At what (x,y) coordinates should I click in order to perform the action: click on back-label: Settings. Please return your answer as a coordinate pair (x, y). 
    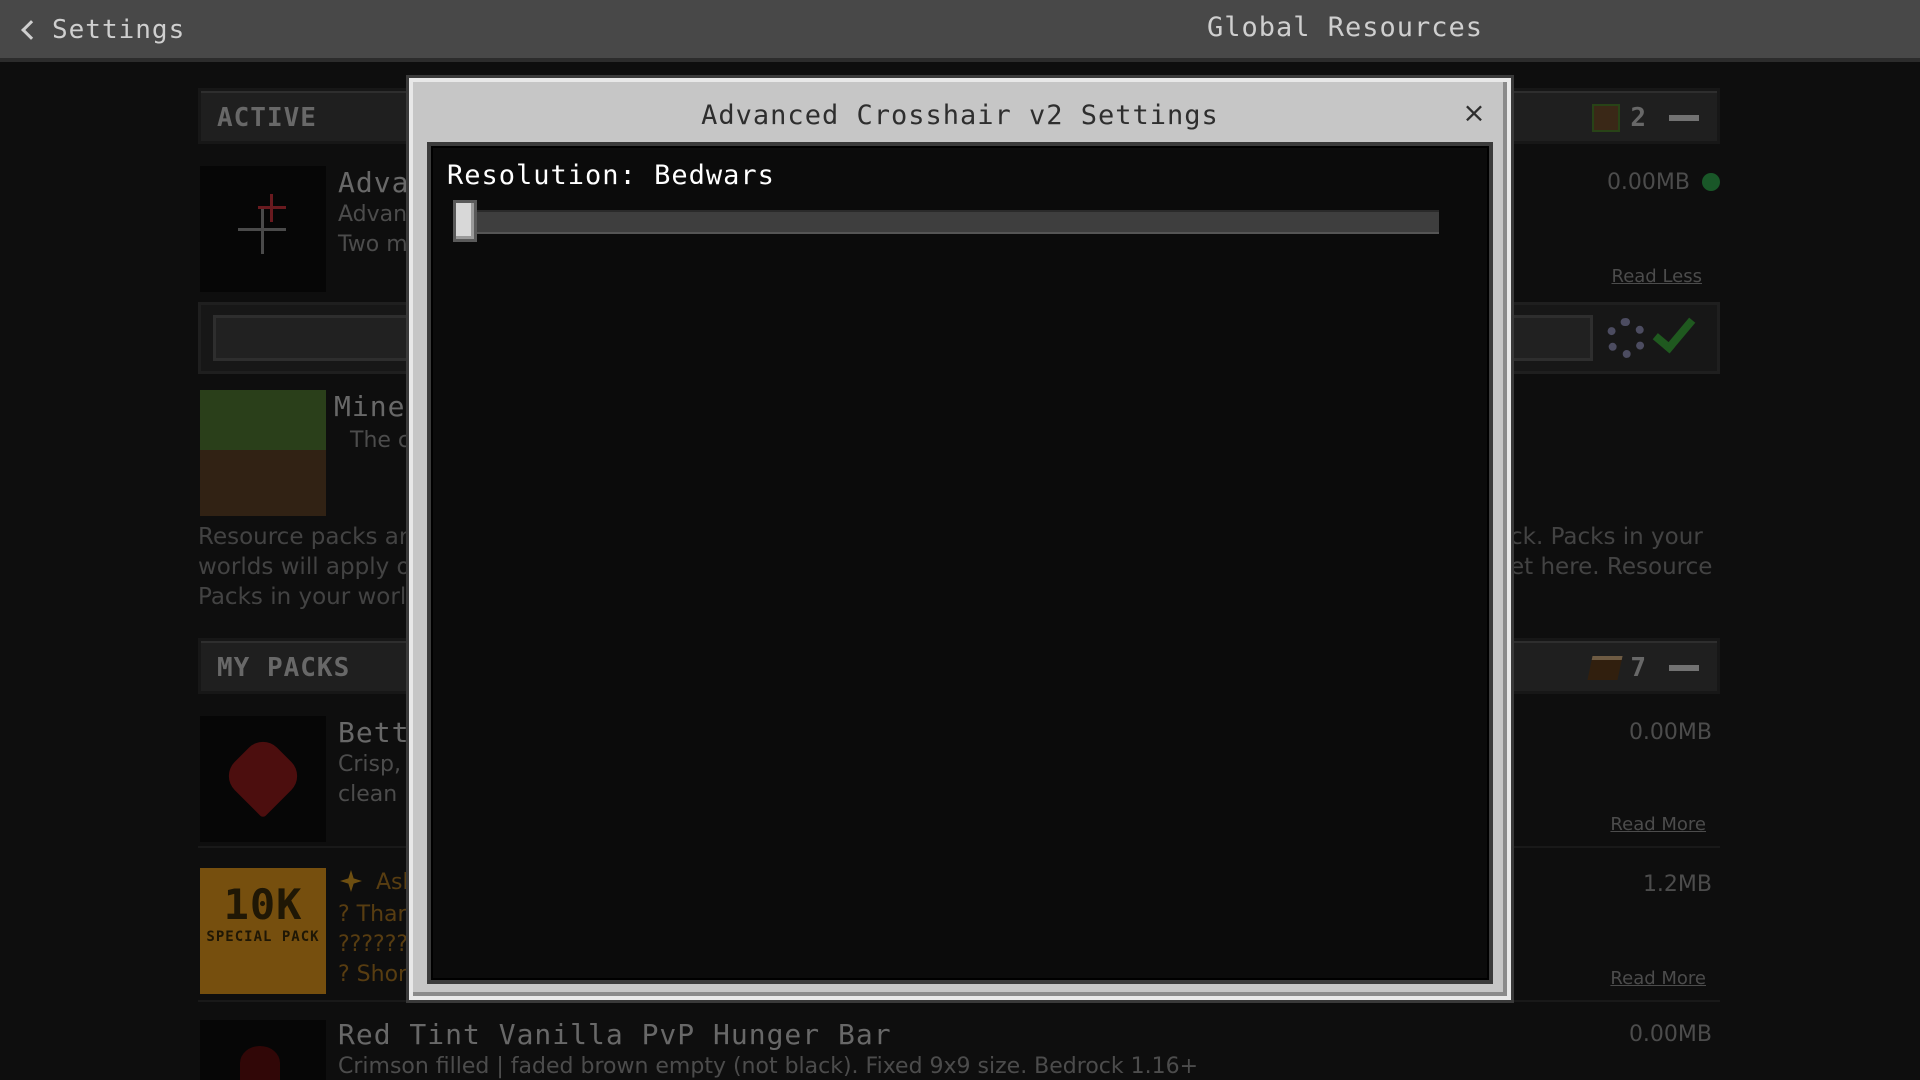
    Looking at the image, I should click on (119, 30).